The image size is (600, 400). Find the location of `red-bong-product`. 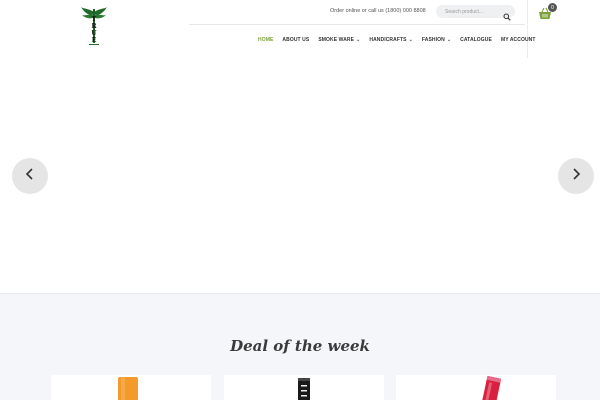

red-bong-product is located at coordinates (491, 387).